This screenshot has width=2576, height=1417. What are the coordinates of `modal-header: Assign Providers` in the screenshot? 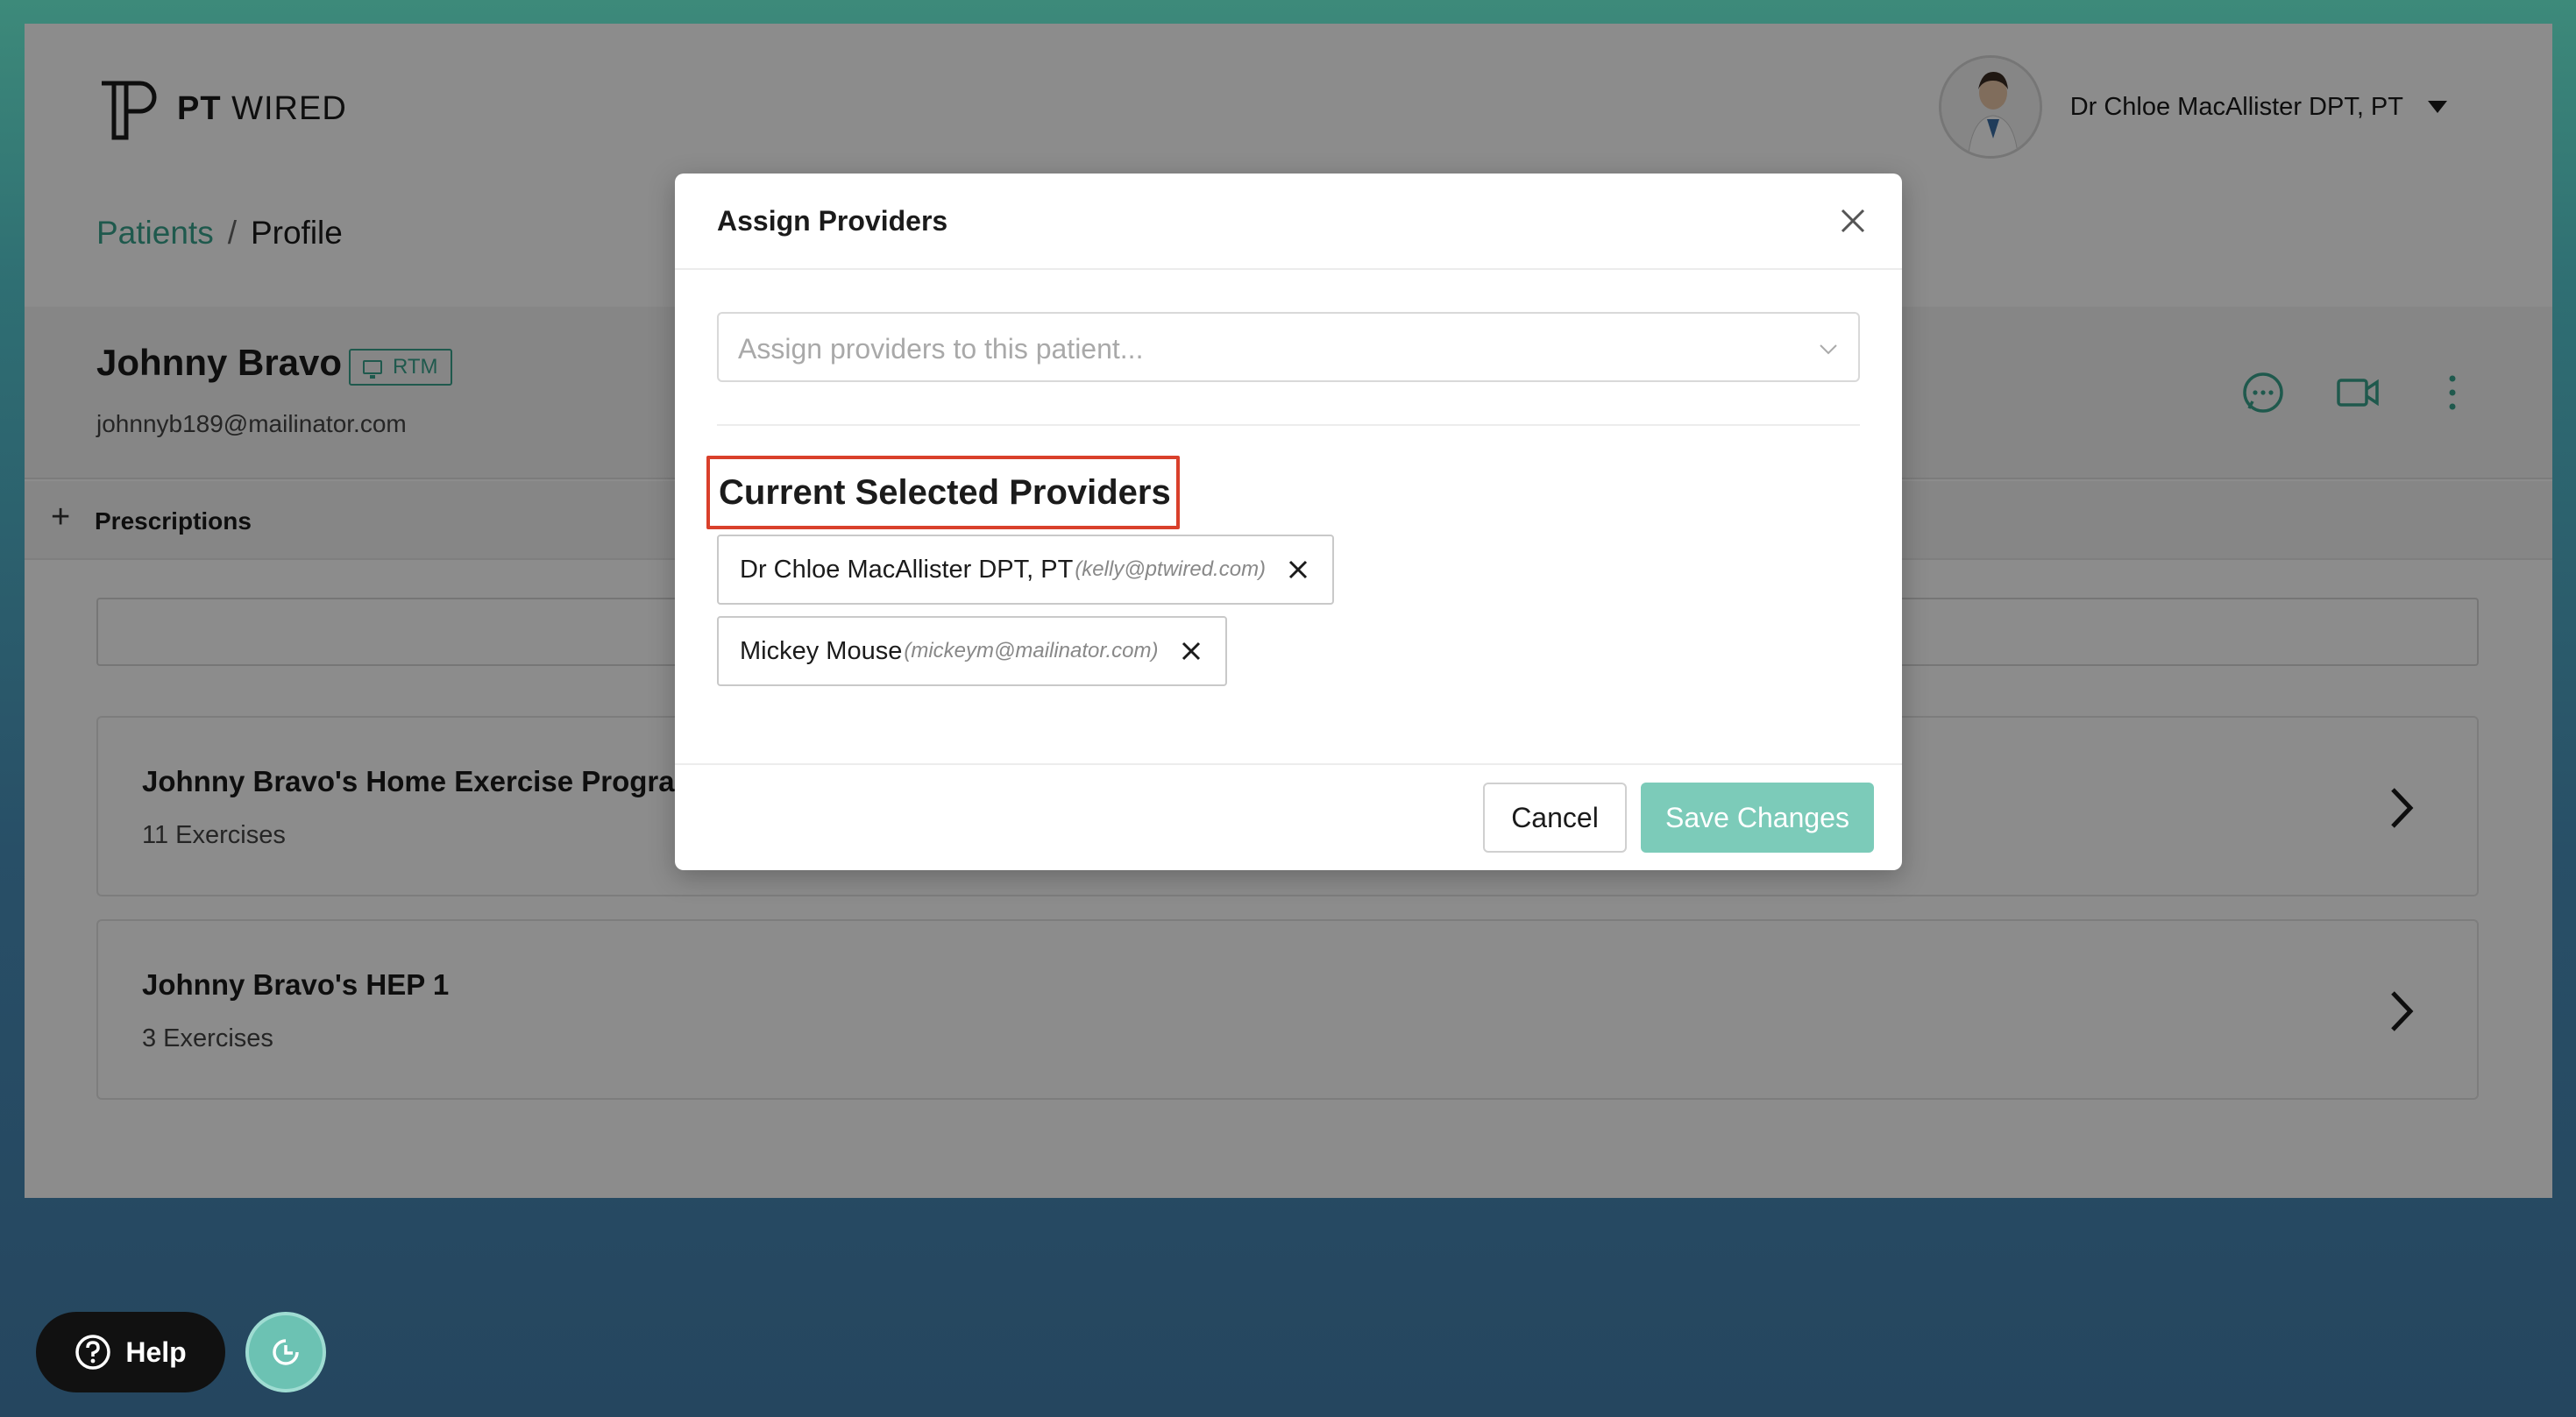 It's located at (1289, 222).